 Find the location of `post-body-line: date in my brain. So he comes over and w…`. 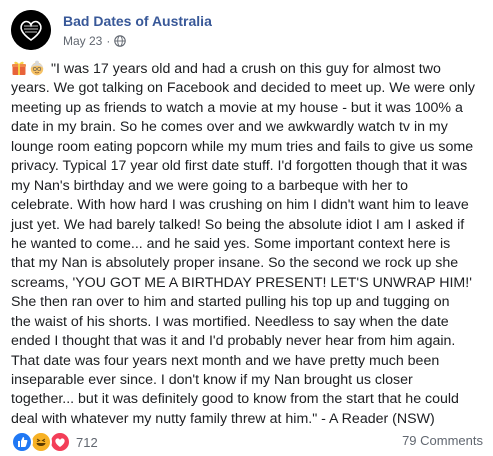

post-body-line: date in my brain. So he comes over and w… is located at coordinates (229, 127).